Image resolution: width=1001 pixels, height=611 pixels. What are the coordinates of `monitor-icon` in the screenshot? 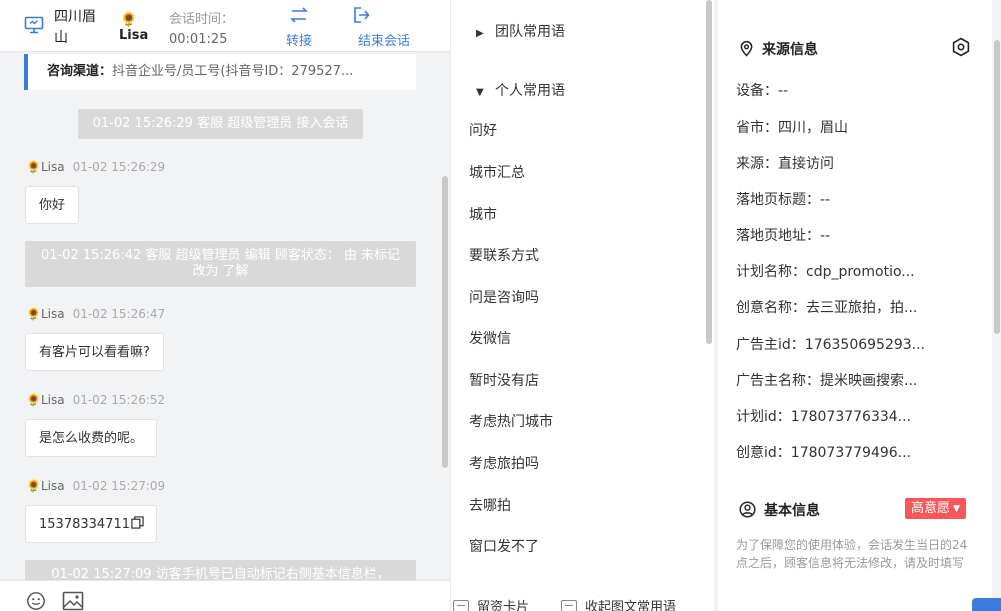 It's located at (34, 25).